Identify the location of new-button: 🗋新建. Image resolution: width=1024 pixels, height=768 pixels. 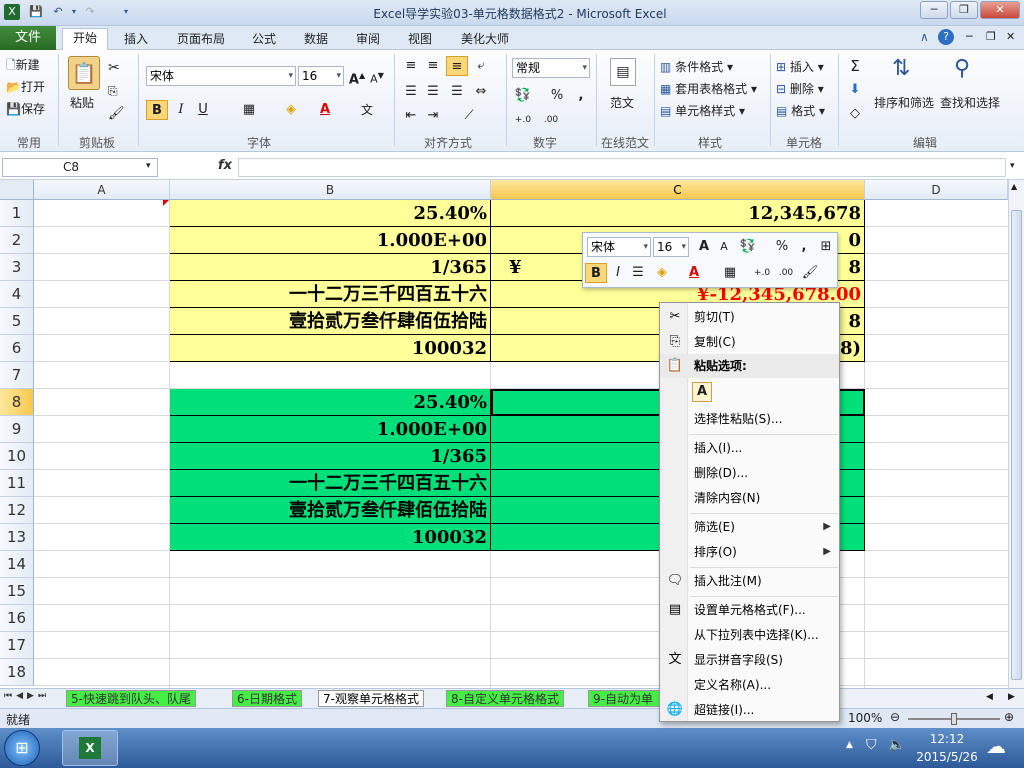
(23, 66).